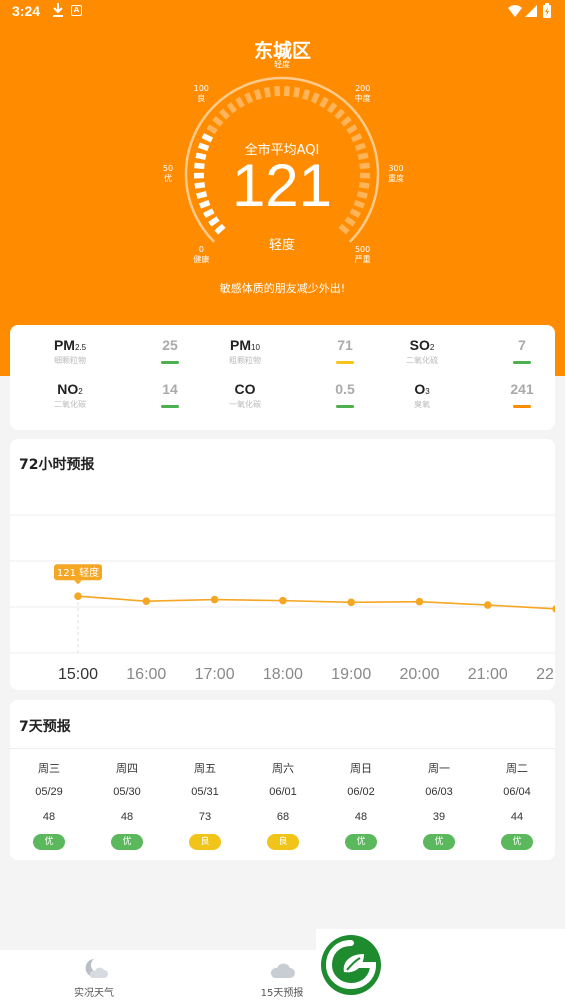 Image resolution: width=565 pixels, height=1004 pixels. Describe the element at coordinates (282, 970) in the screenshot. I see `cloud-icon` at that location.